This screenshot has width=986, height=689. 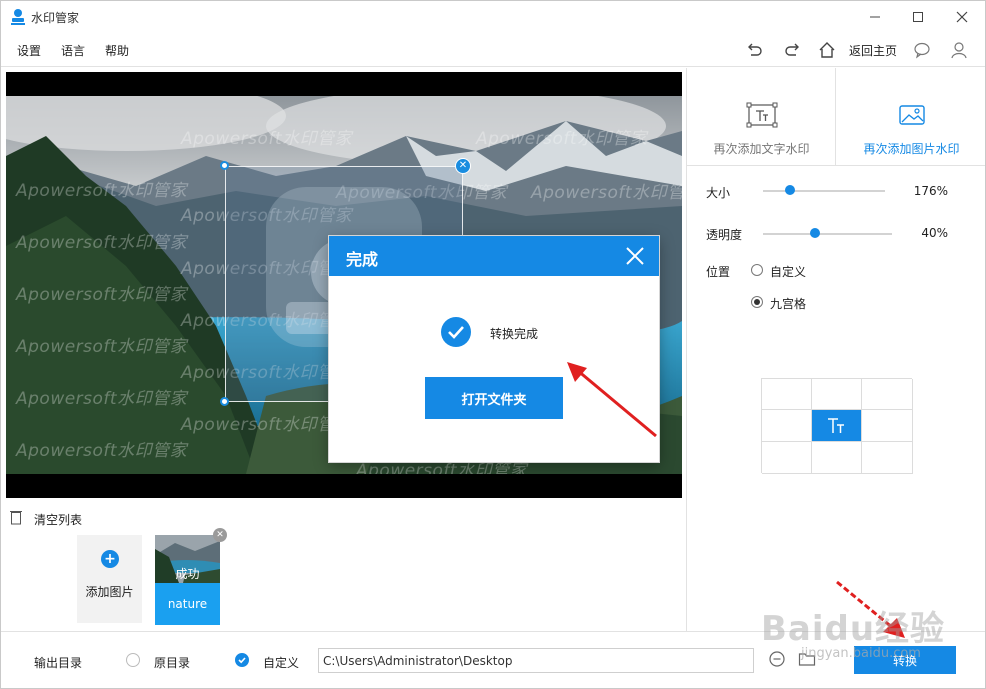 What do you see at coordinates (827, 234) in the screenshot?
I see `opacity-slider-track` at bounding box center [827, 234].